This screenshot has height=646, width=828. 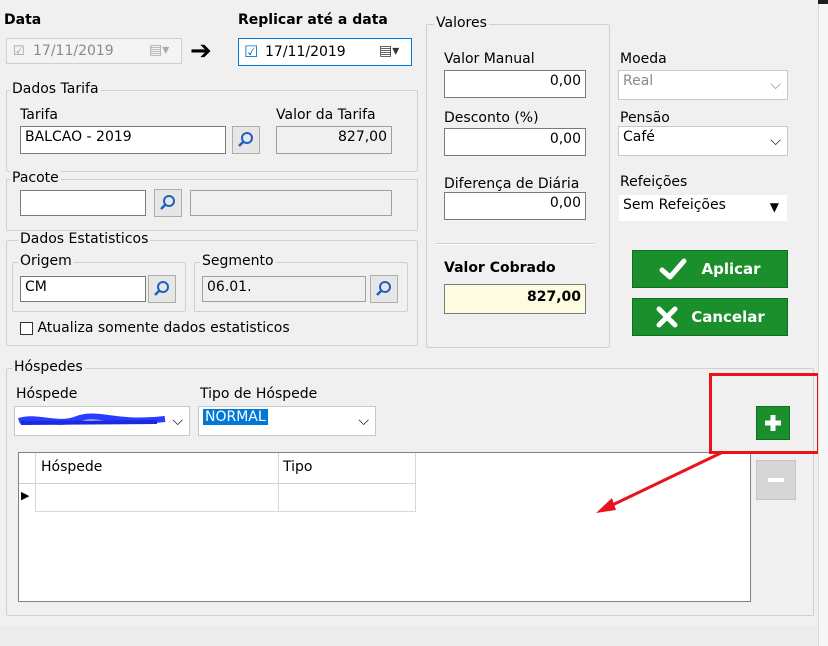 I want to click on replicar-date-value: 17/11/2019, so click(x=305, y=52).